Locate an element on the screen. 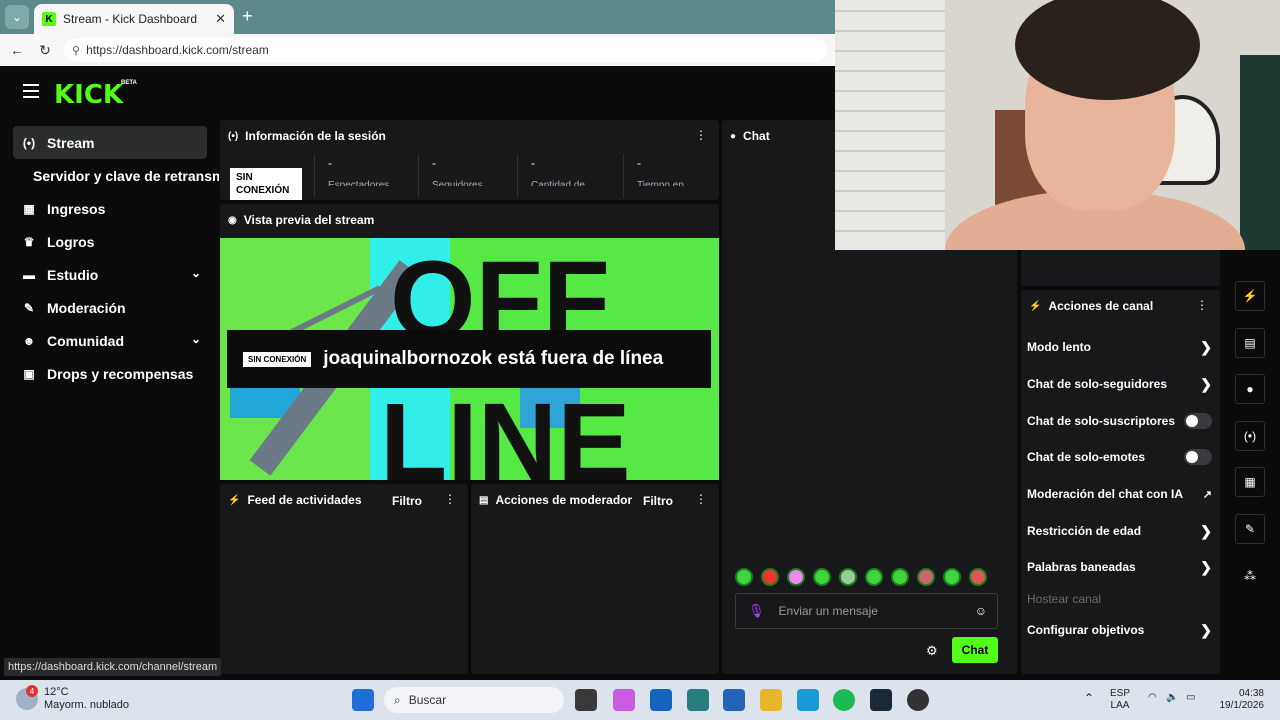 The image size is (1280, 720). address-bar: ← ↻ ⚲ https://dashboard.kick.com/stream is located at coordinates (417, 50).